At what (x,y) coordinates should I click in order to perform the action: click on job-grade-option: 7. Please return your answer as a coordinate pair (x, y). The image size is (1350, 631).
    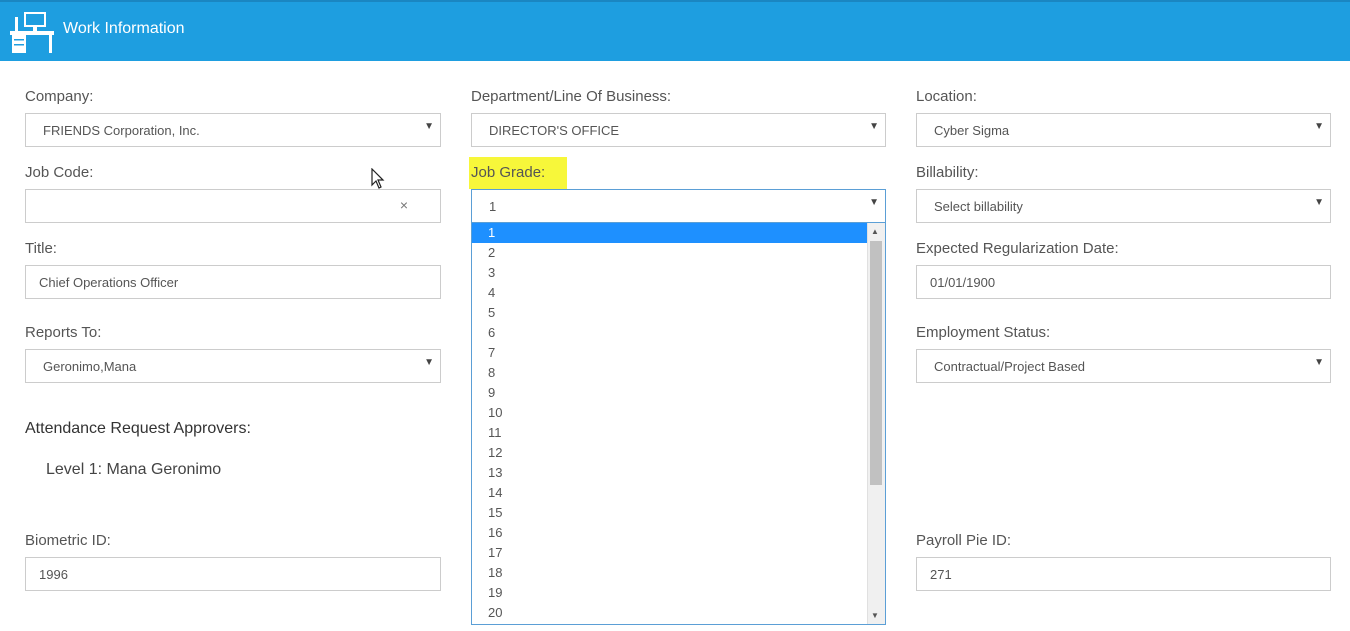
    Looking at the image, I should click on (670, 353).